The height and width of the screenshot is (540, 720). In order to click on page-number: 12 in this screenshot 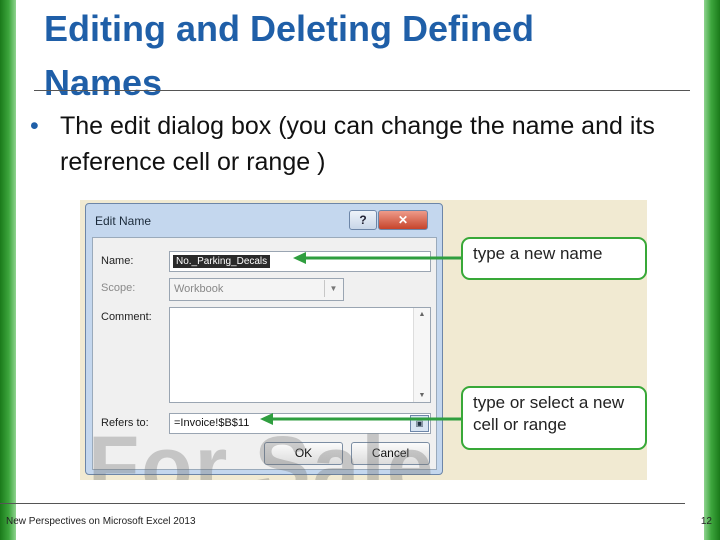, I will do `click(706, 521)`.